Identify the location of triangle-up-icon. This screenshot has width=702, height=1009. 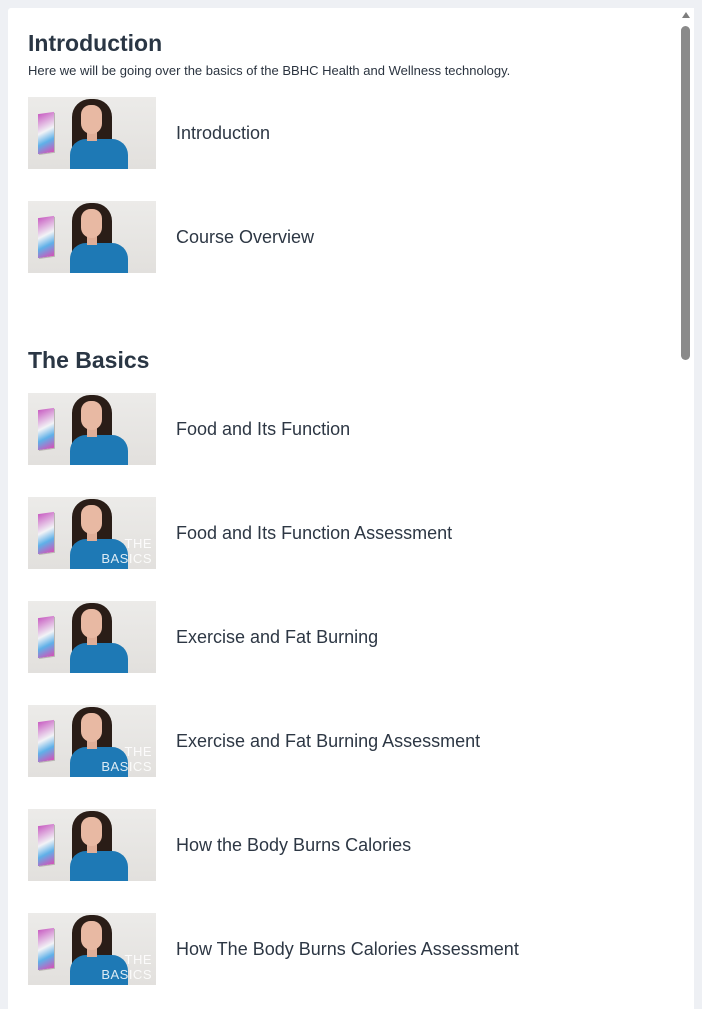
(686, 15).